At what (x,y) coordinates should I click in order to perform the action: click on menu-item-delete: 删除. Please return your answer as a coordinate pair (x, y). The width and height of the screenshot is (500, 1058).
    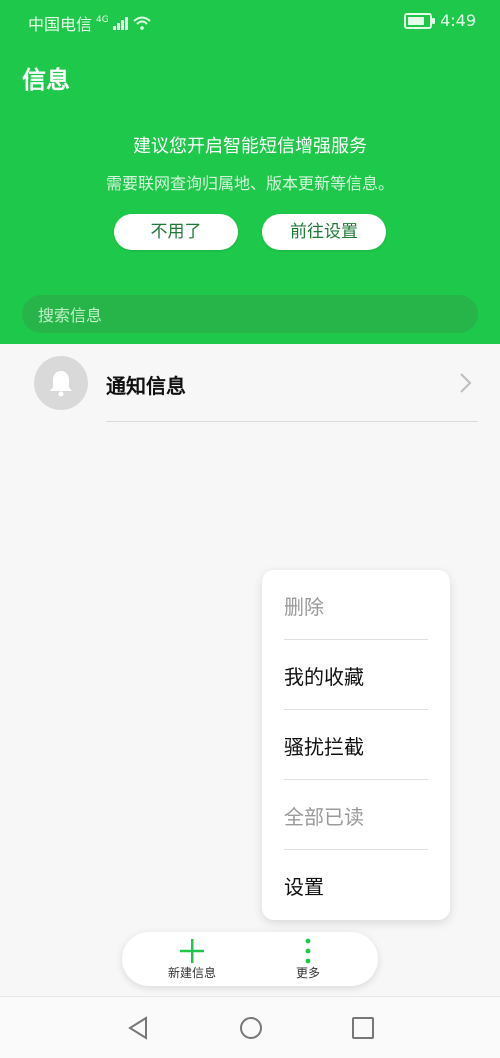
    Looking at the image, I should click on (356, 605).